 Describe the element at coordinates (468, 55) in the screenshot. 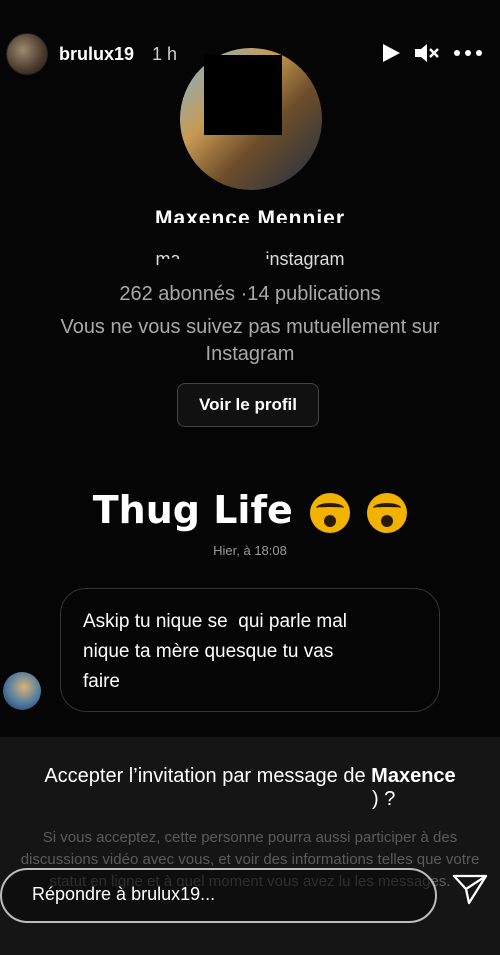

I see `more-icon` at that location.